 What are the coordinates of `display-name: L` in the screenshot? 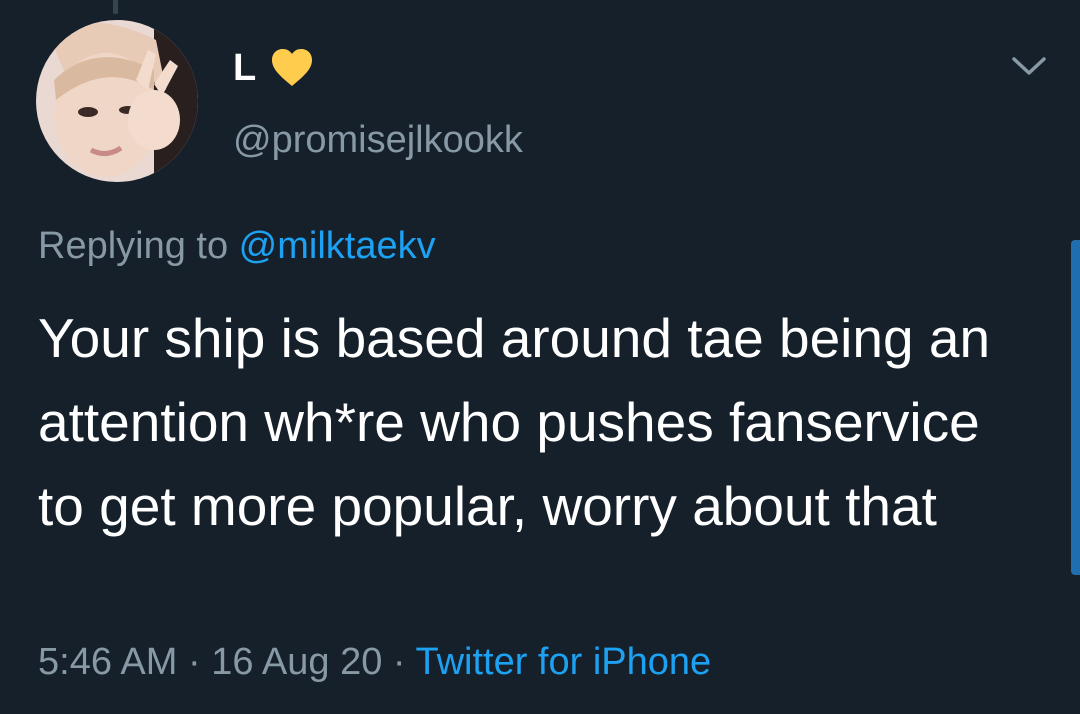 It's located at (244, 68).